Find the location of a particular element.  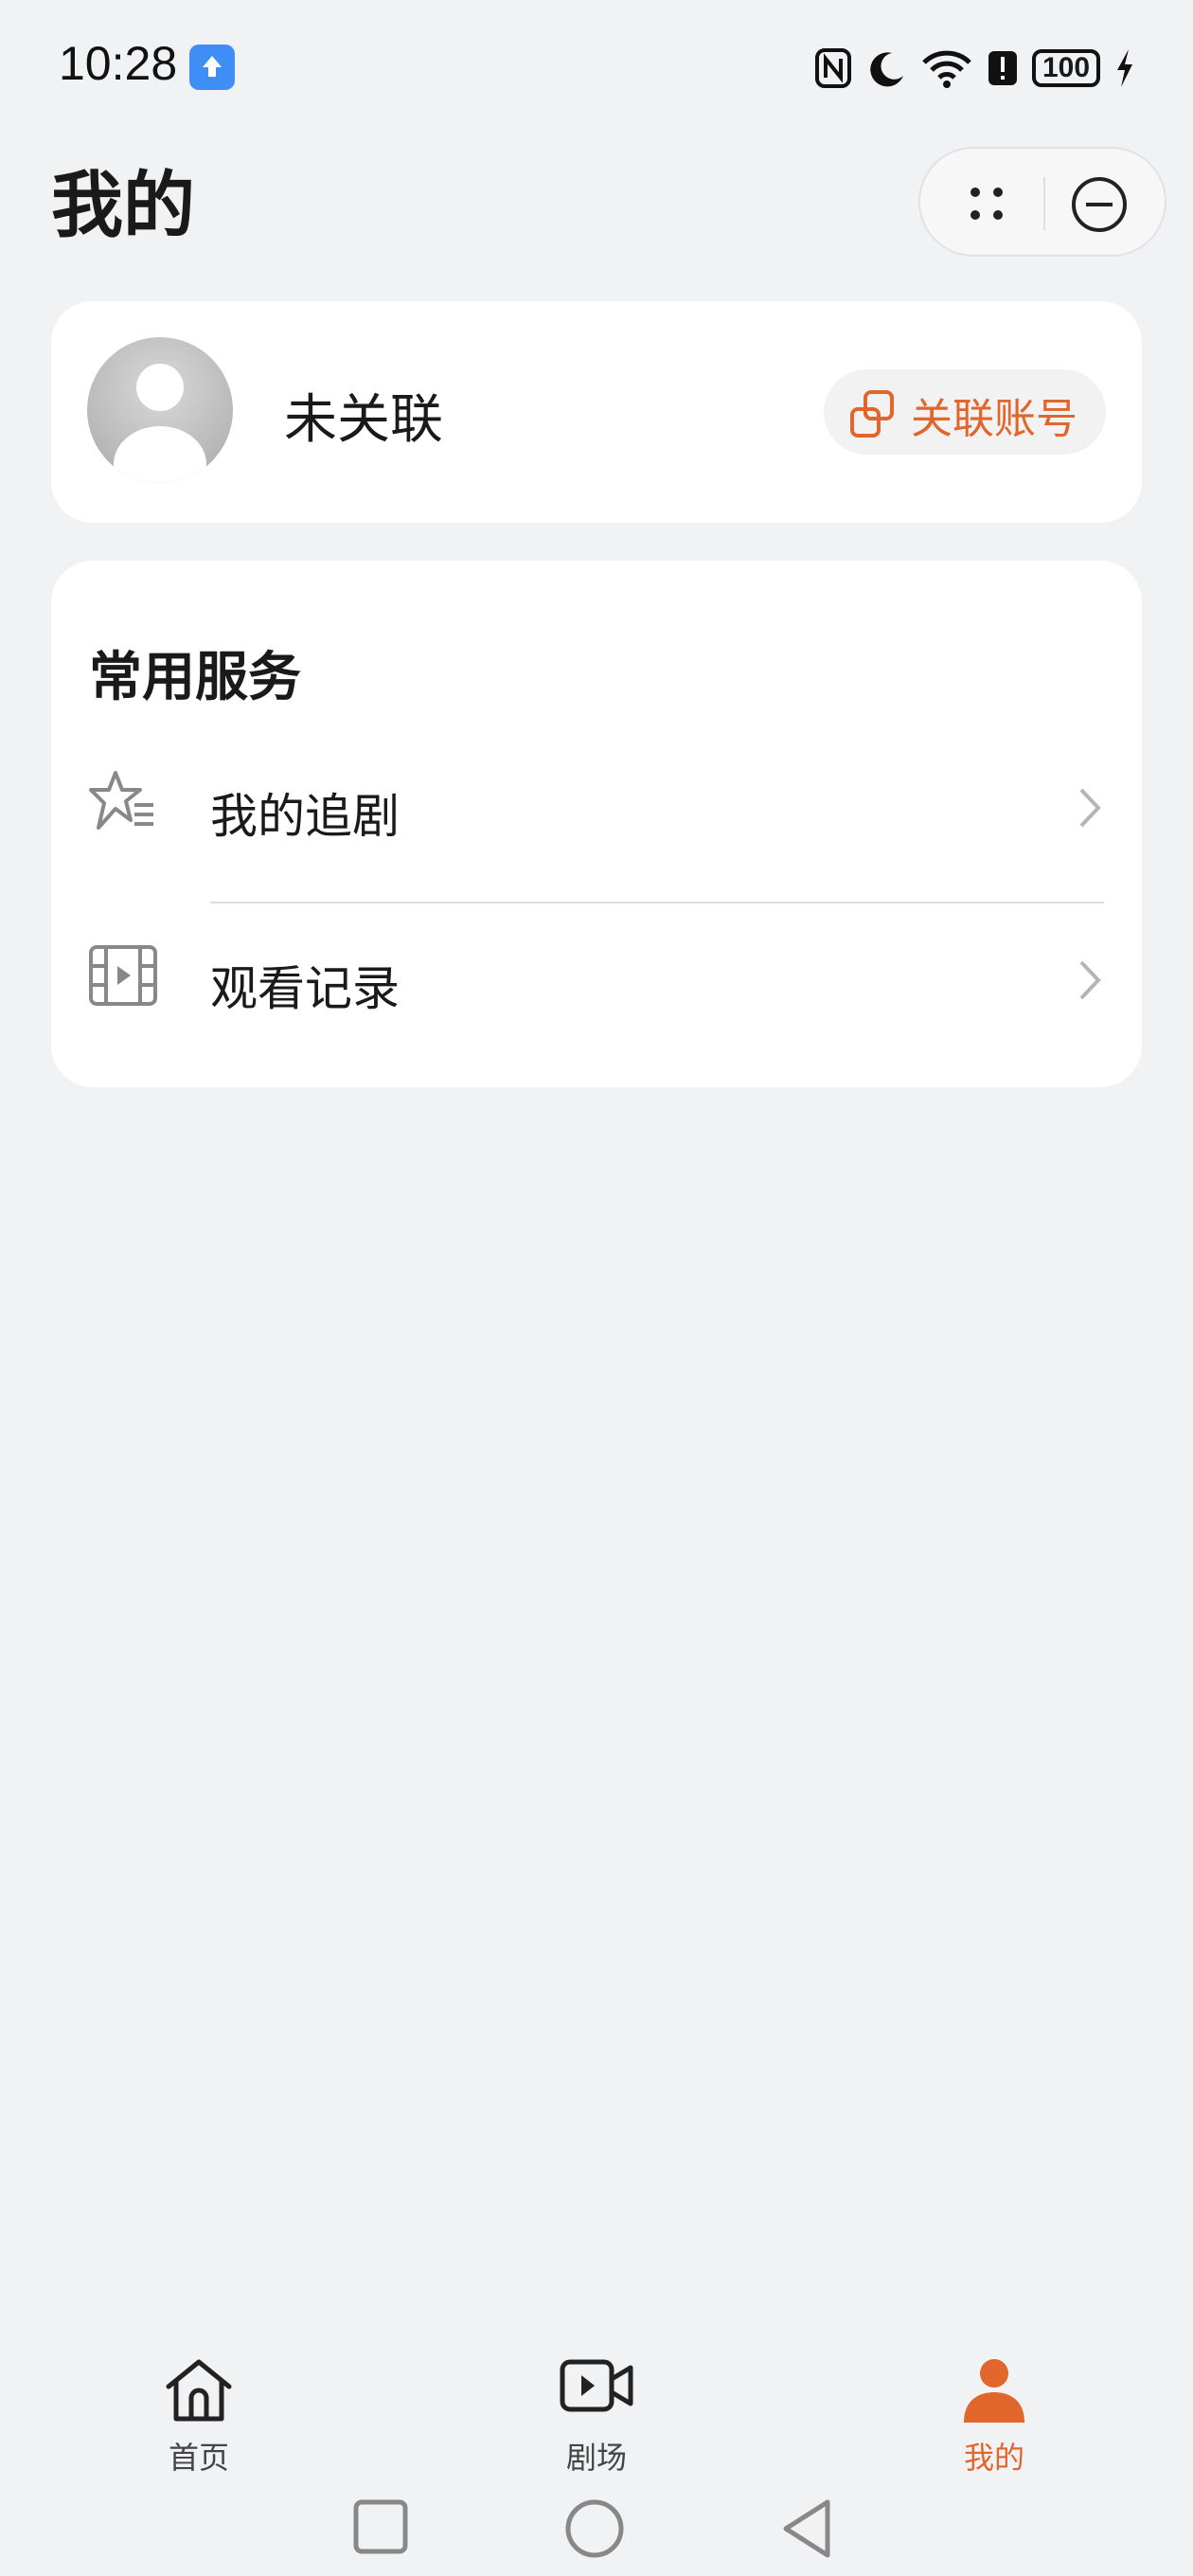

system-nav-bar is located at coordinates (596, 2528).